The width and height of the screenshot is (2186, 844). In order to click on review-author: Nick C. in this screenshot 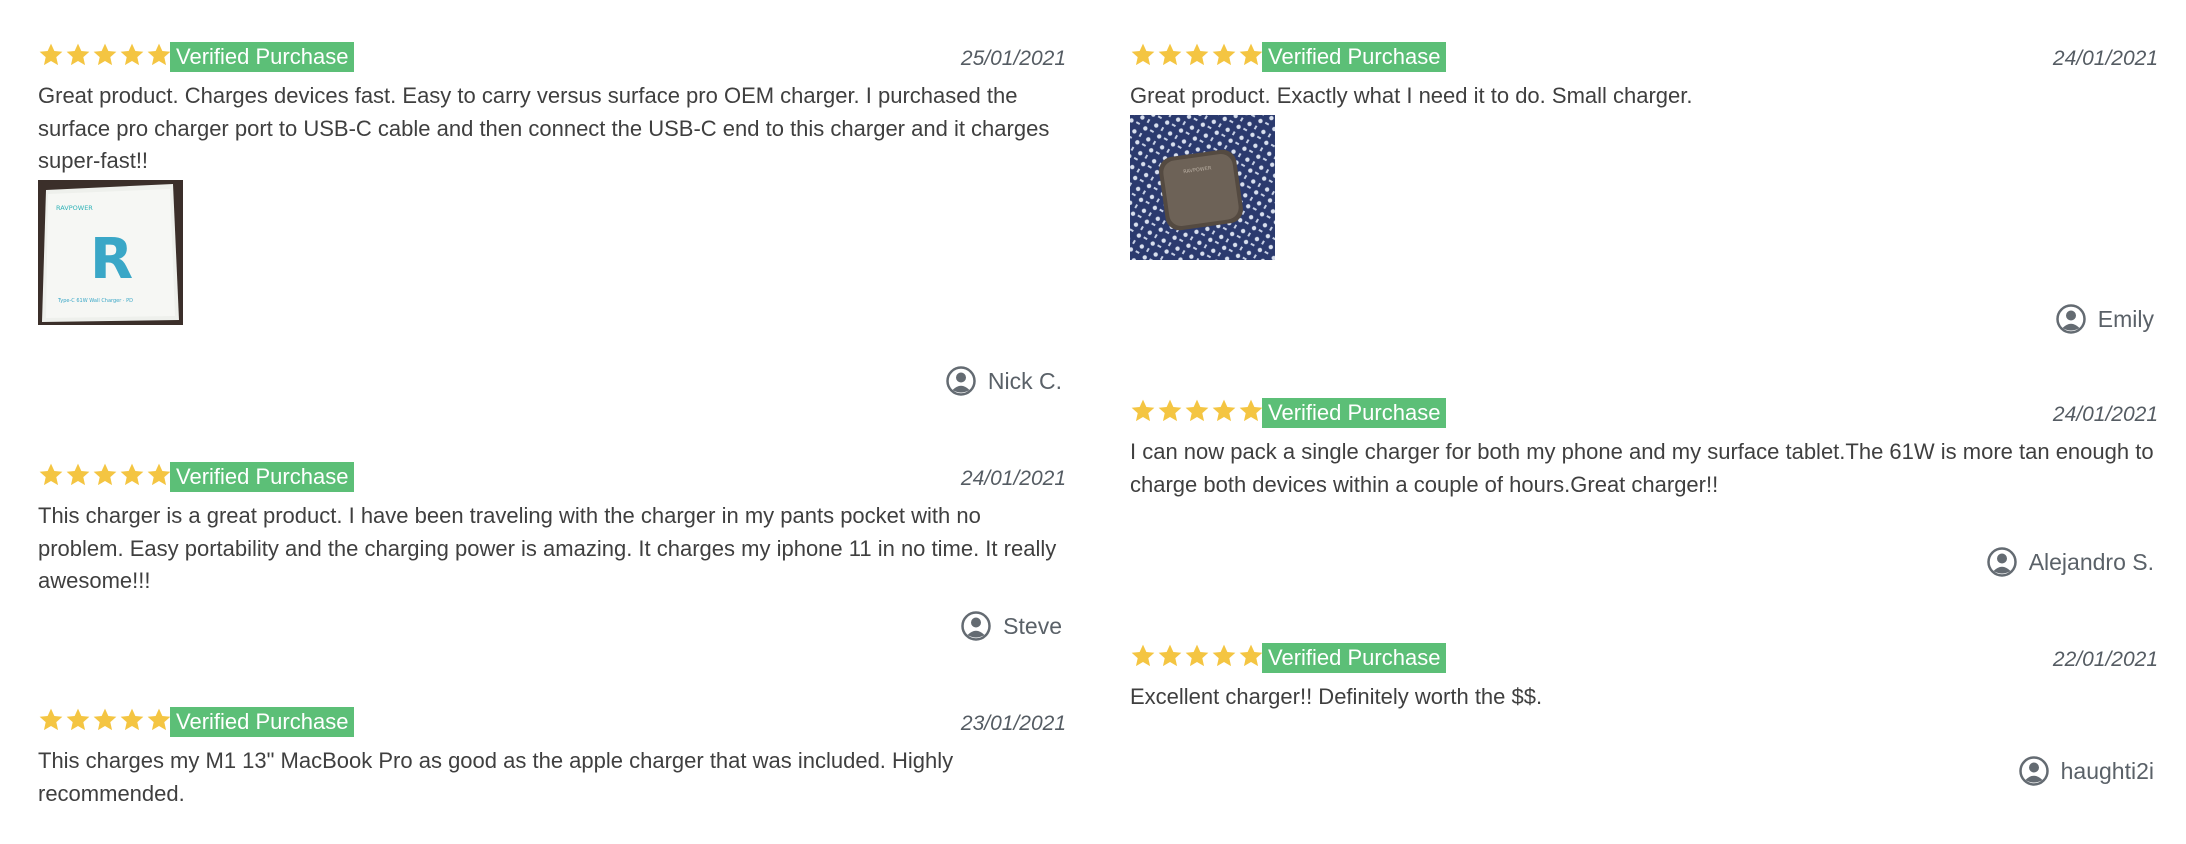, I will do `click(1004, 381)`.